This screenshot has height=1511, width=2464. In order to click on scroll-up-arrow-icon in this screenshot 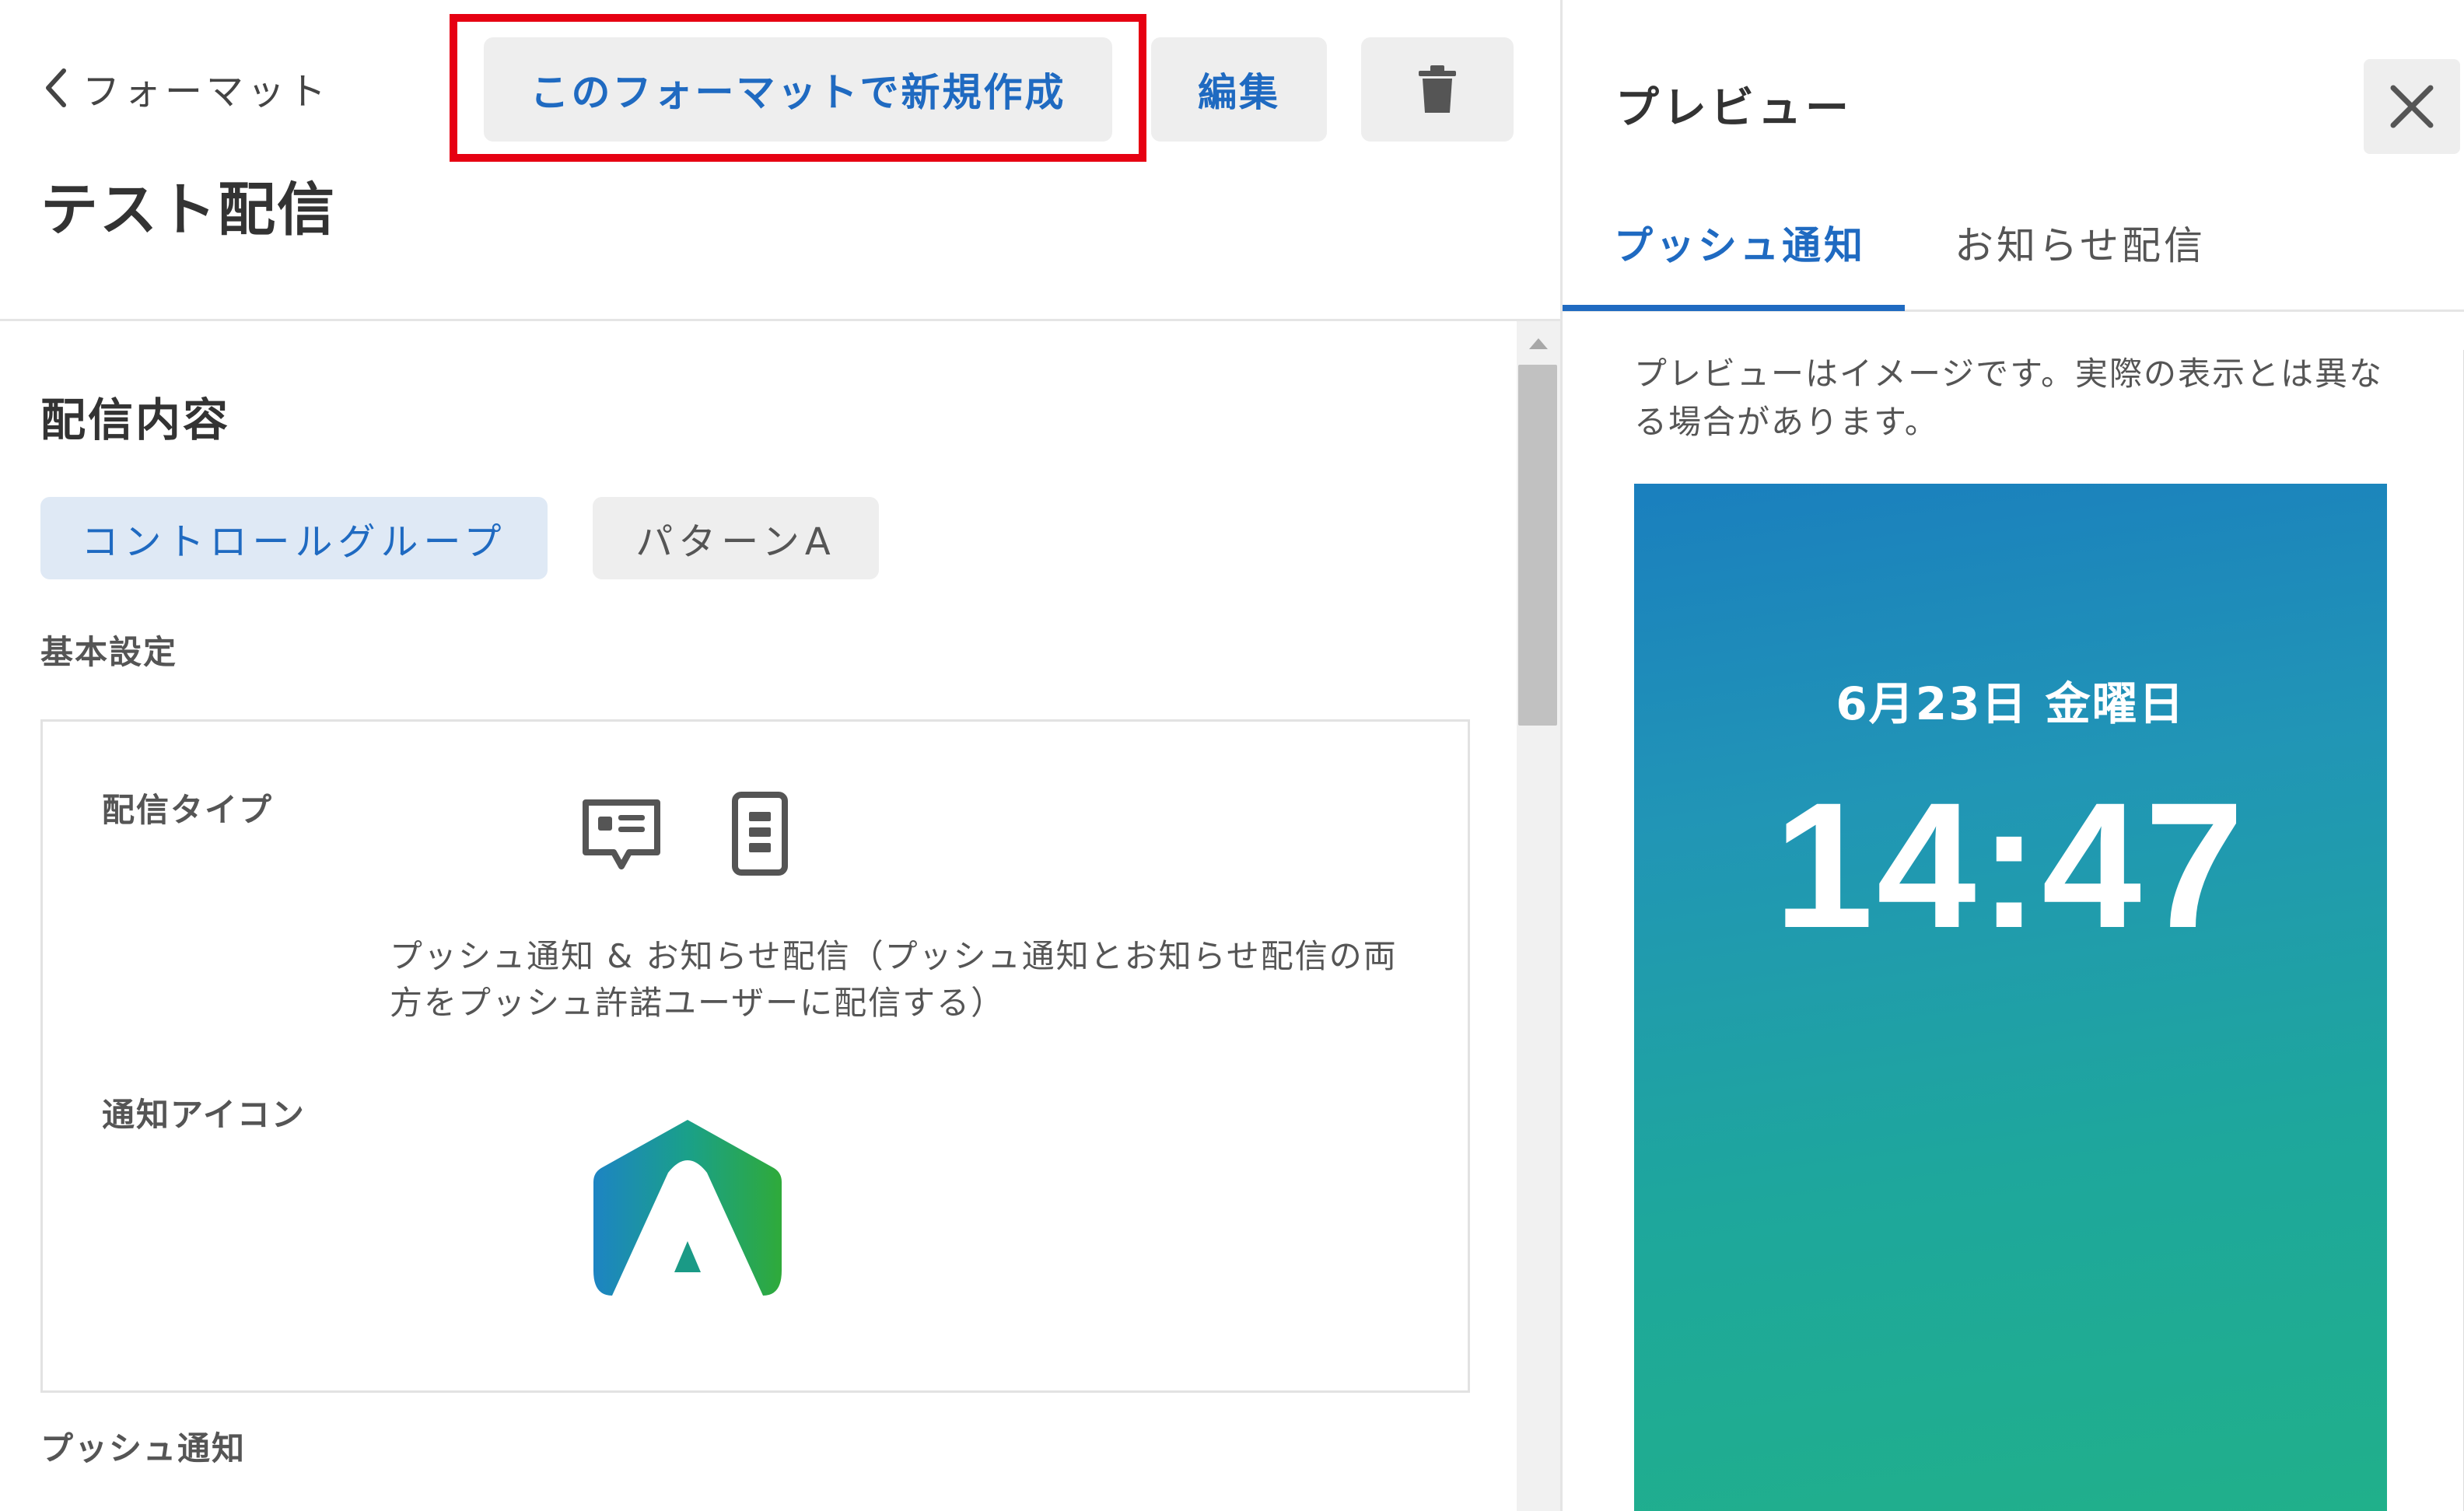, I will do `click(1538, 344)`.